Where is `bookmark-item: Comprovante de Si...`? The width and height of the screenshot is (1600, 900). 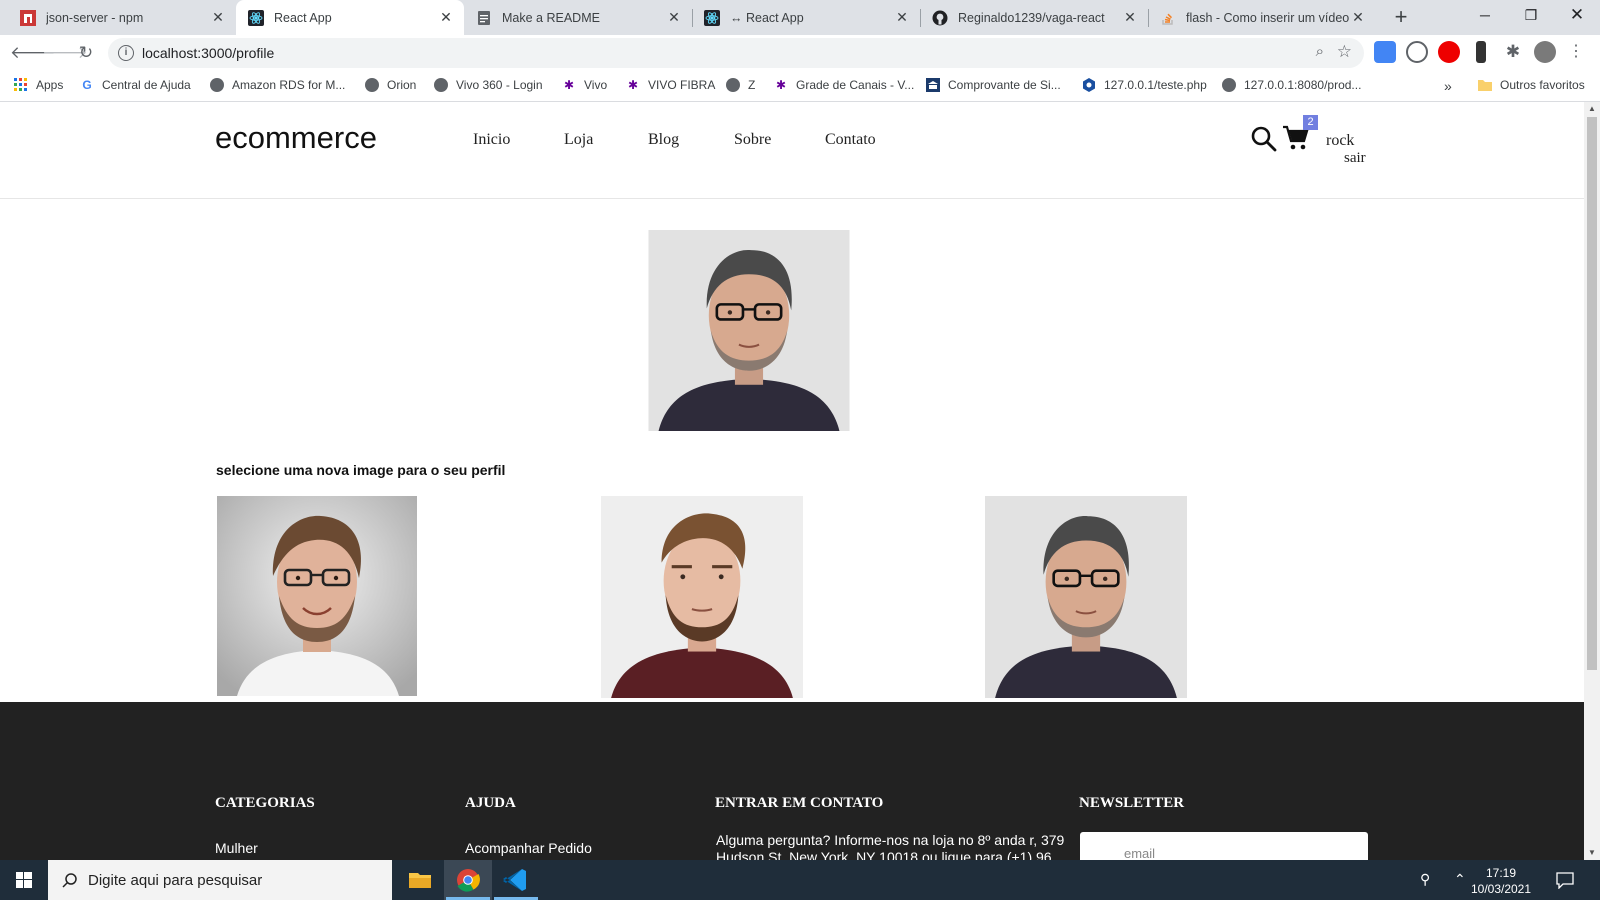
bookmark-item: Comprovante de Si... is located at coordinates (993, 85).